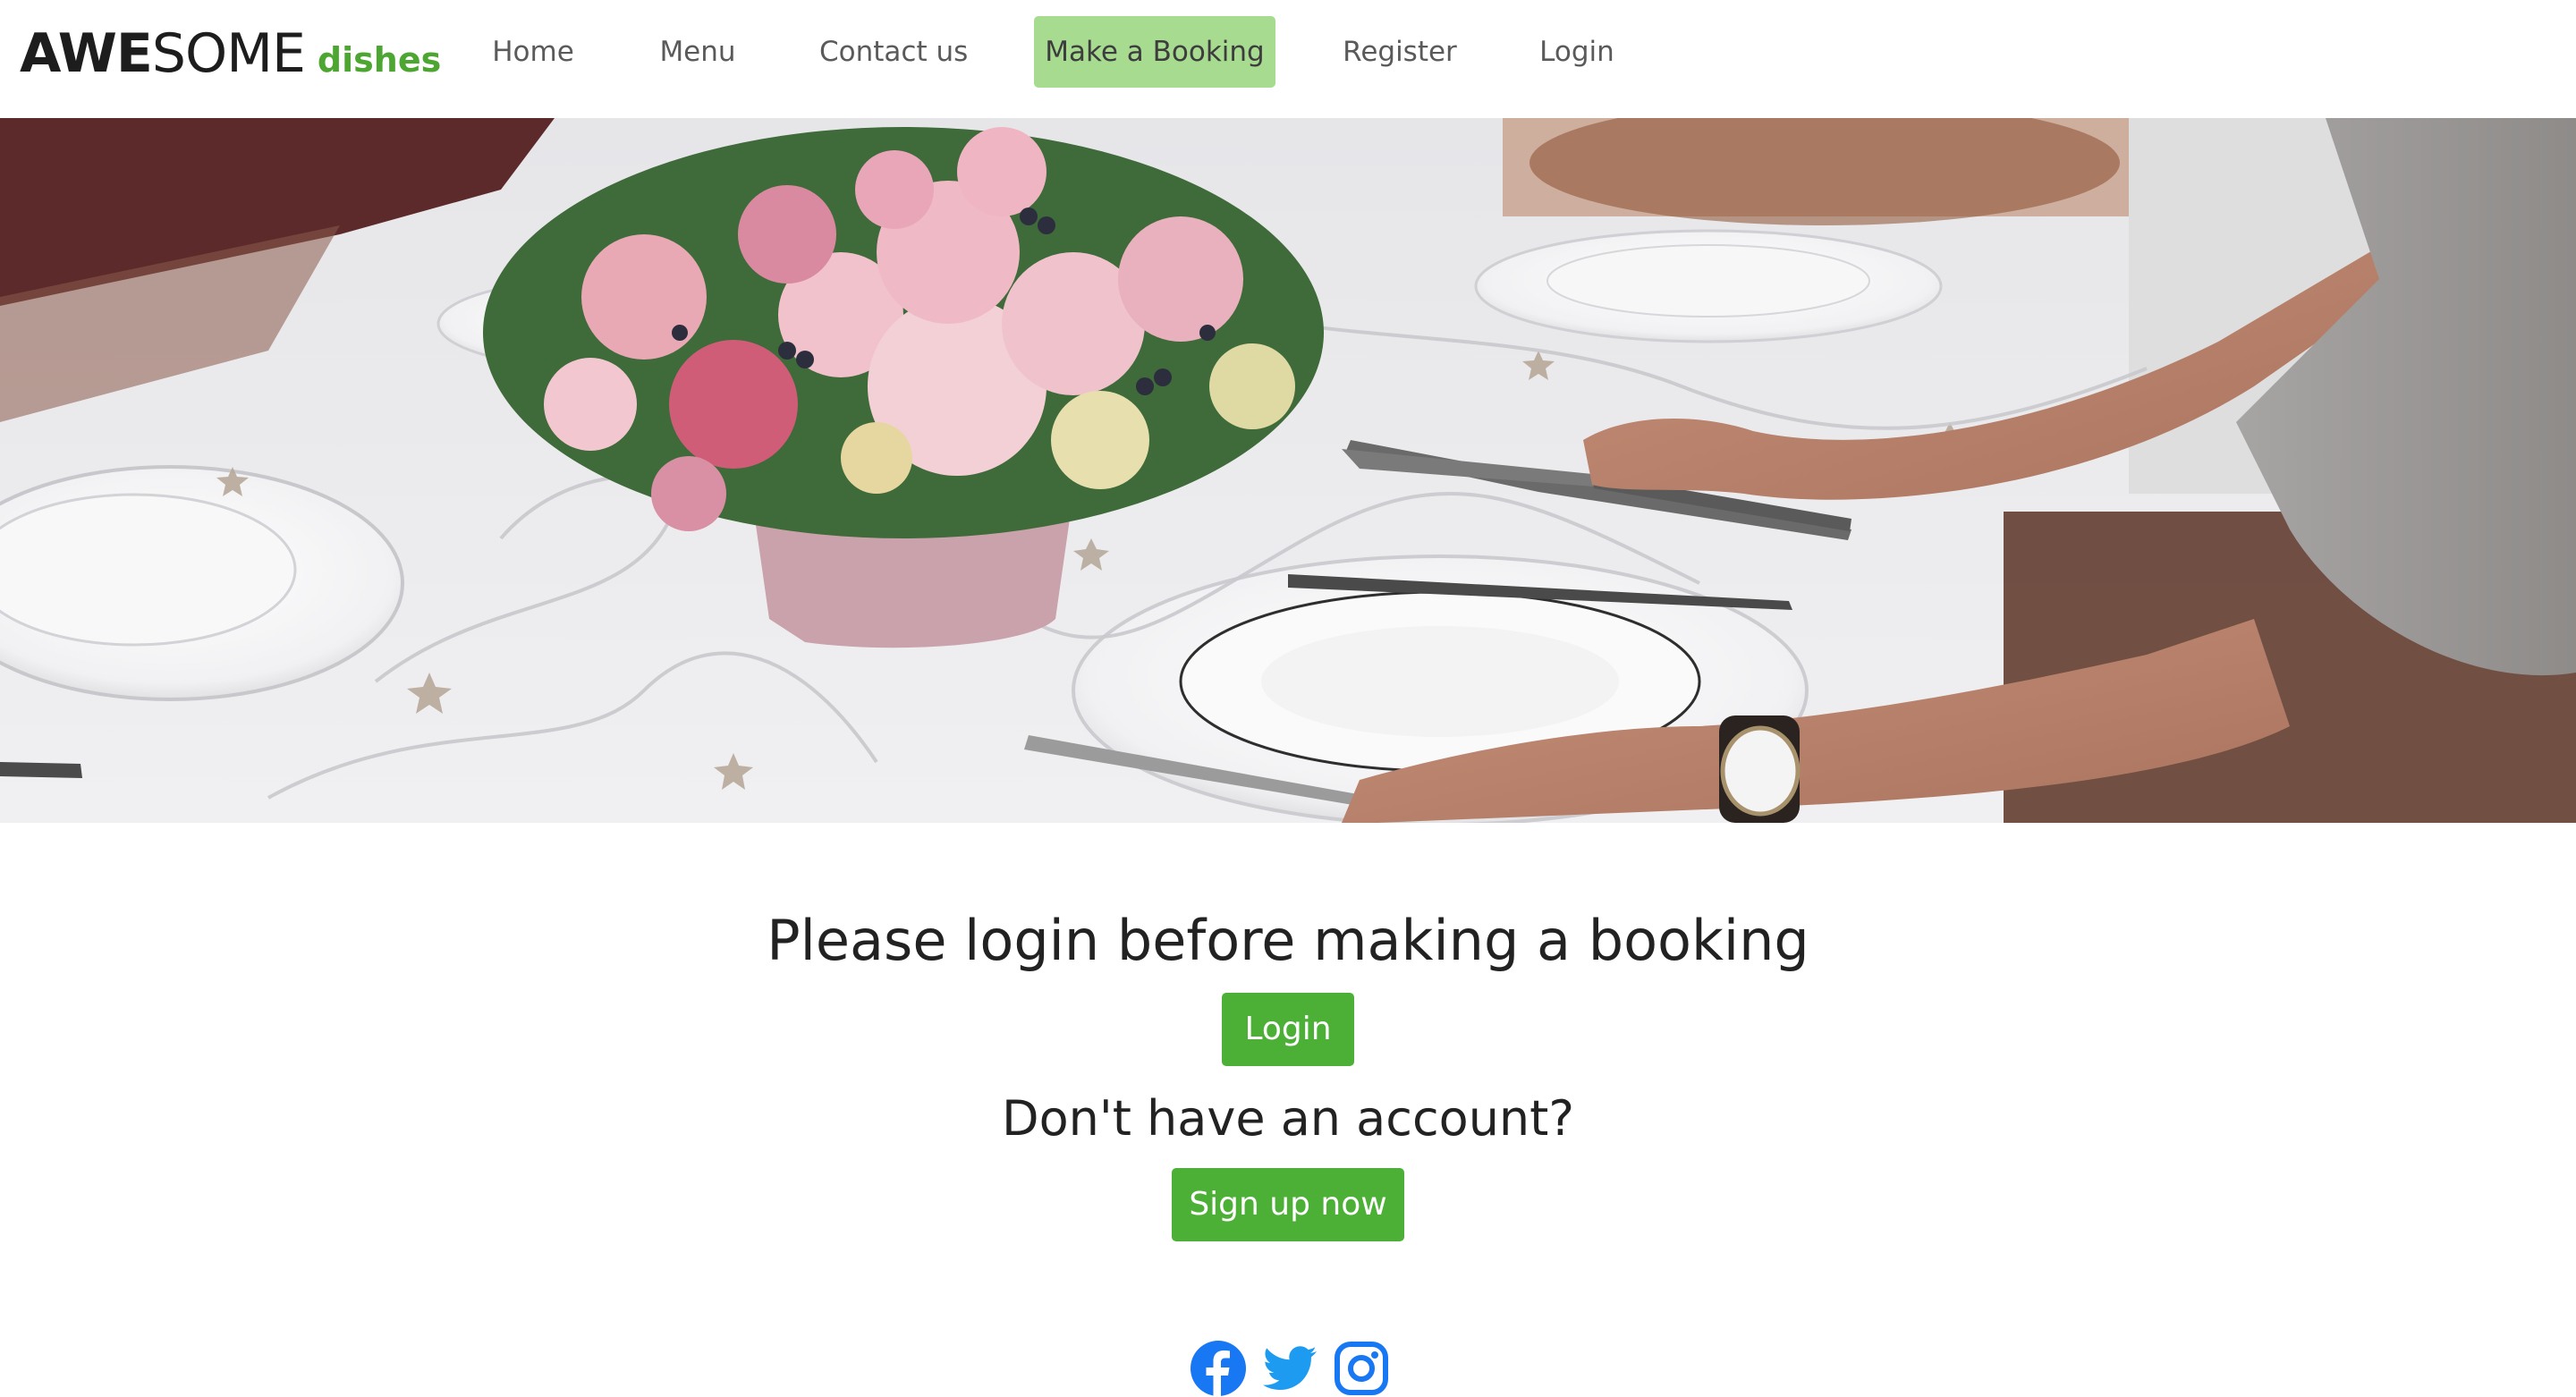 This screenshot has width=2576, height=1397. What do you see at coordinates (1288, 941) in the screenshot?
I see `login-prompt-heading: Please login before making a booking` at bounding box center [1288, 941].